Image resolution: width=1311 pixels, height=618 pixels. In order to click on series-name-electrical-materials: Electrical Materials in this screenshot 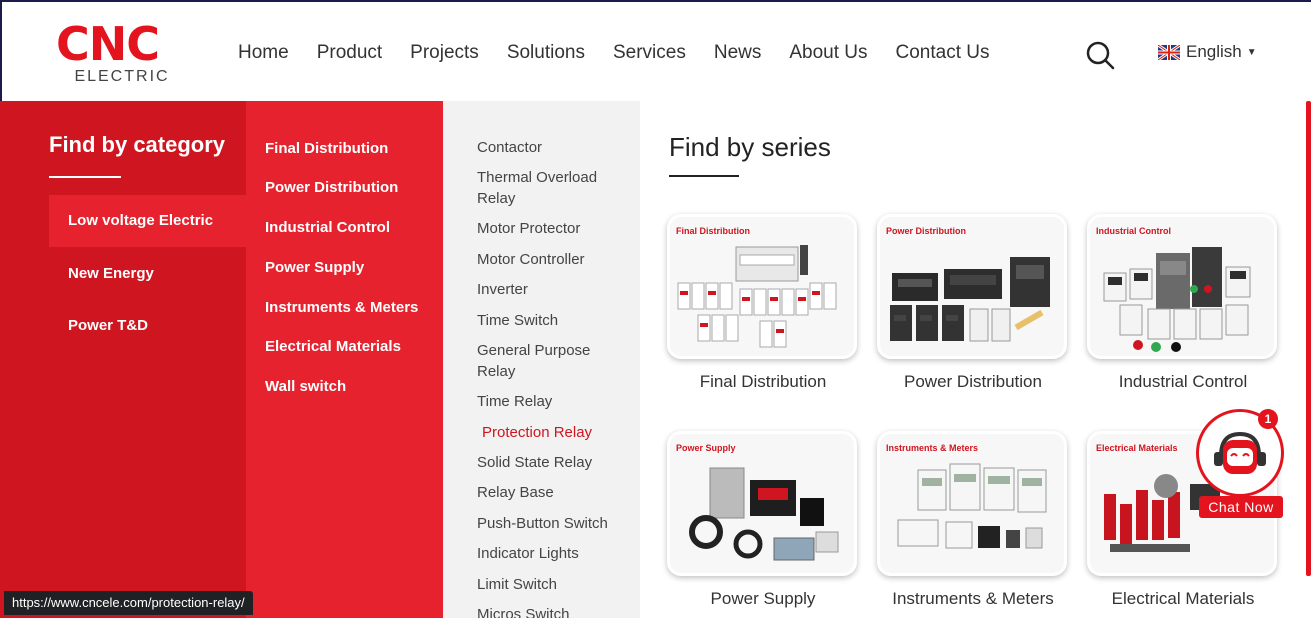, I will do `click(1183, 599)`.